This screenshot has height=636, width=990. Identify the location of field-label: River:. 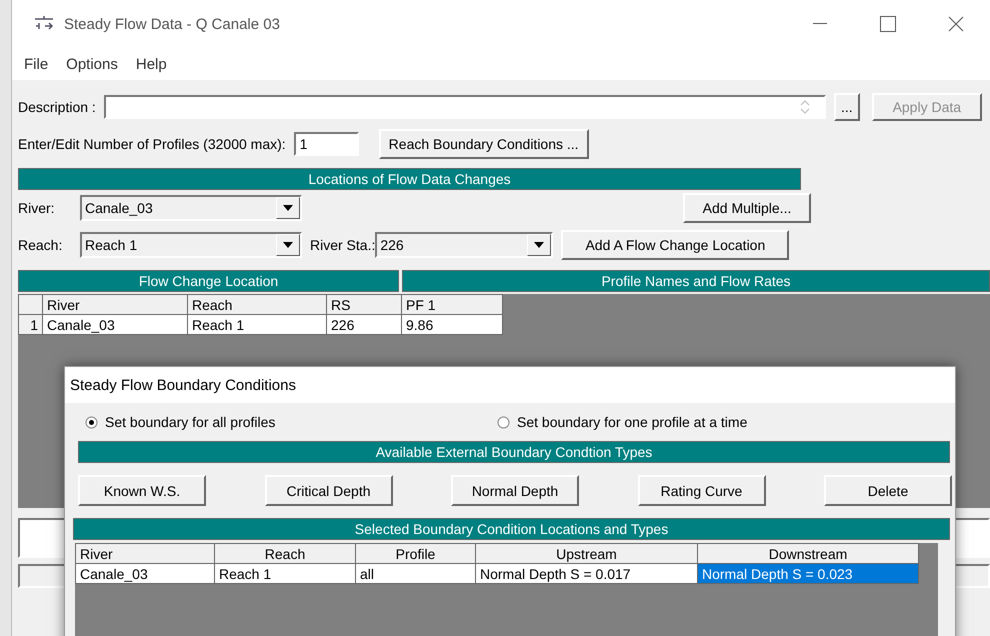
(37, 208).